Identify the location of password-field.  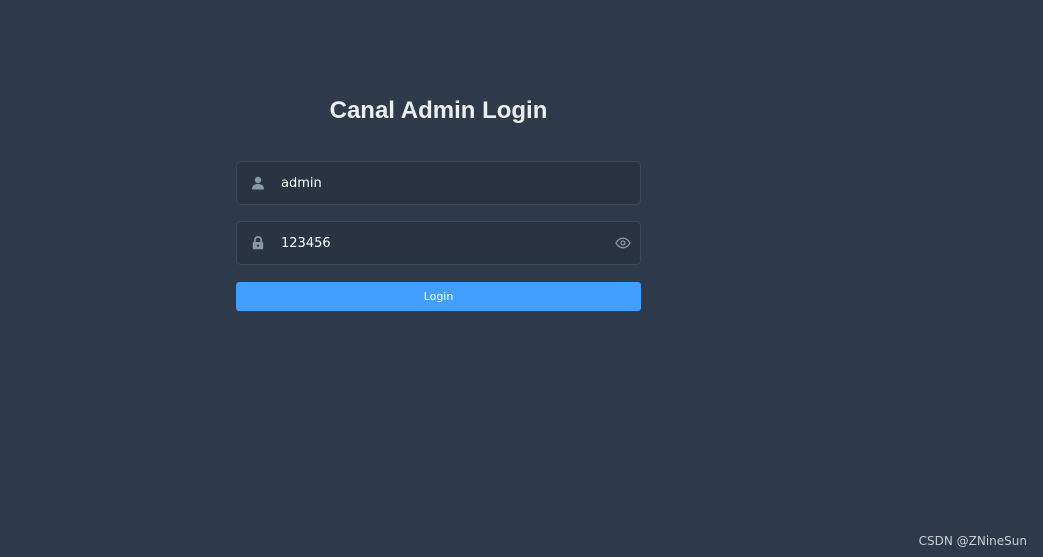
(438, 243).